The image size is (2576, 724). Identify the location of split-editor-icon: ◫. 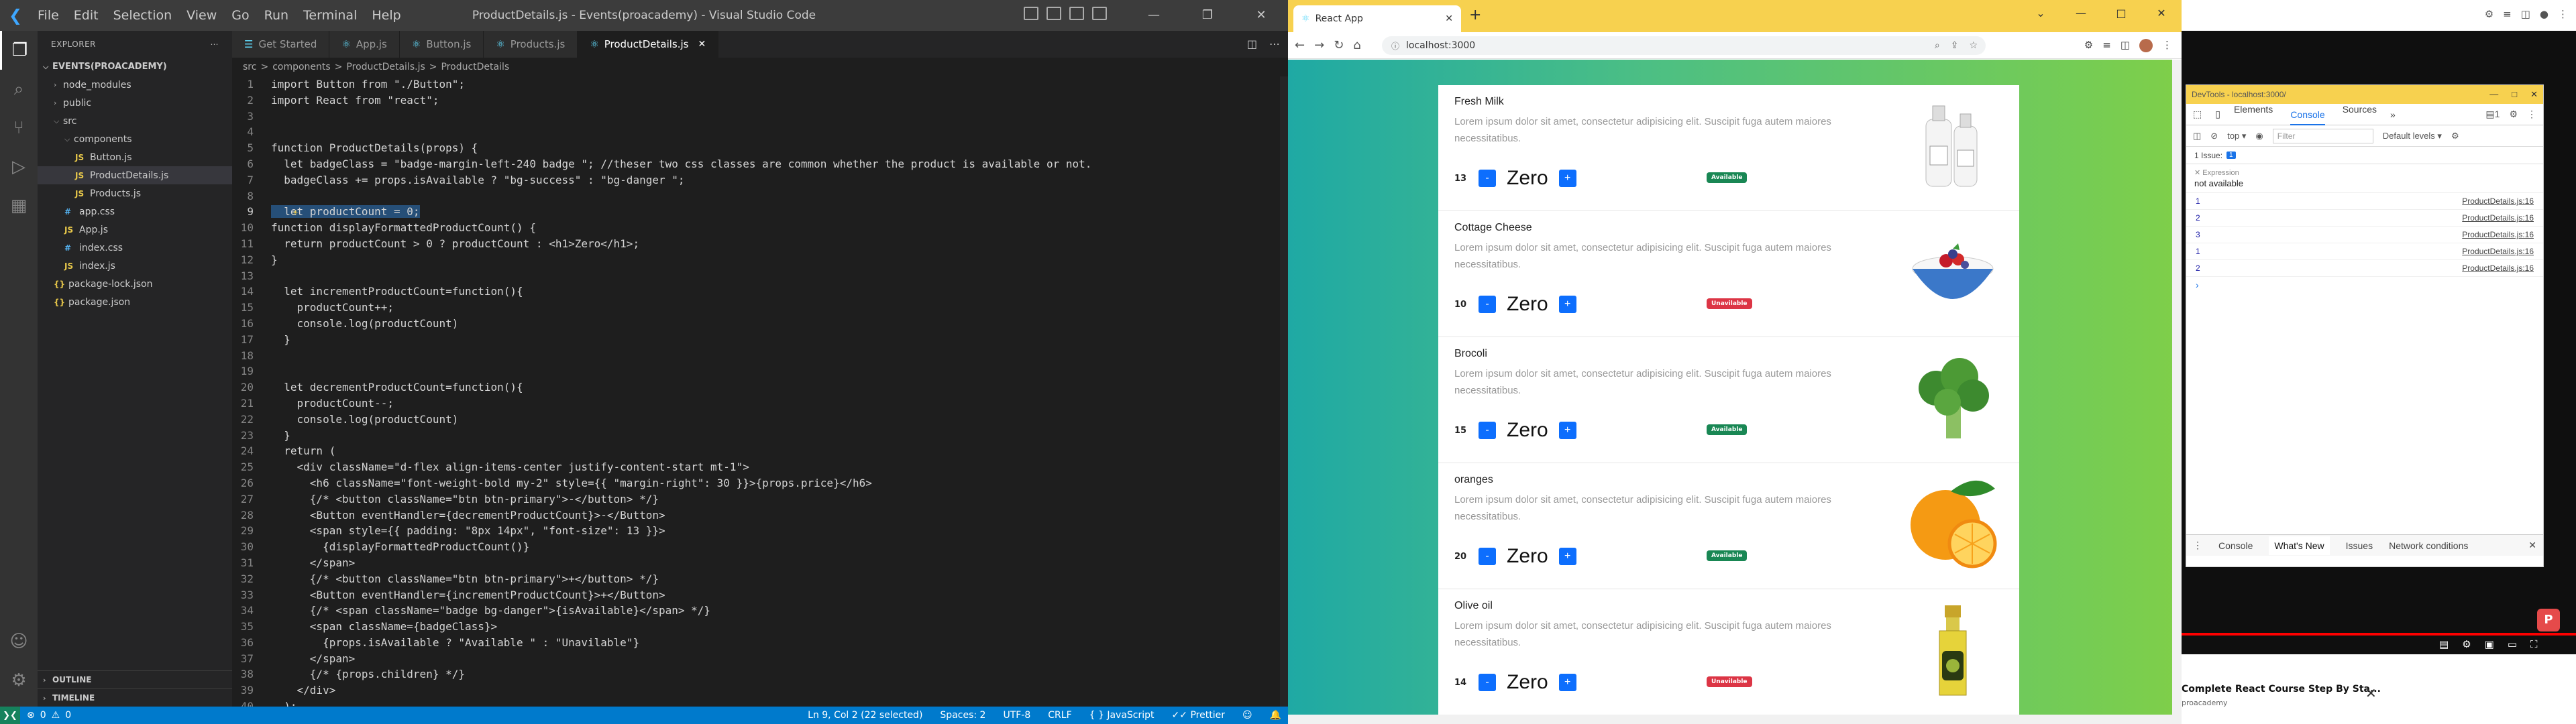
(1252, 44).